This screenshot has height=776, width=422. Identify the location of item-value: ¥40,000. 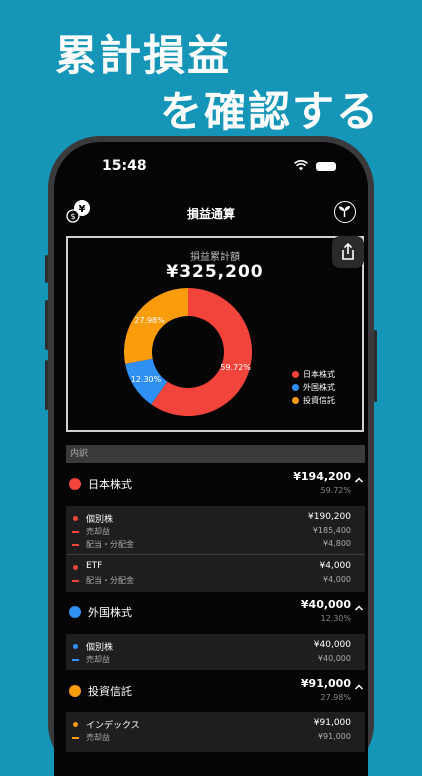
(332, 645).